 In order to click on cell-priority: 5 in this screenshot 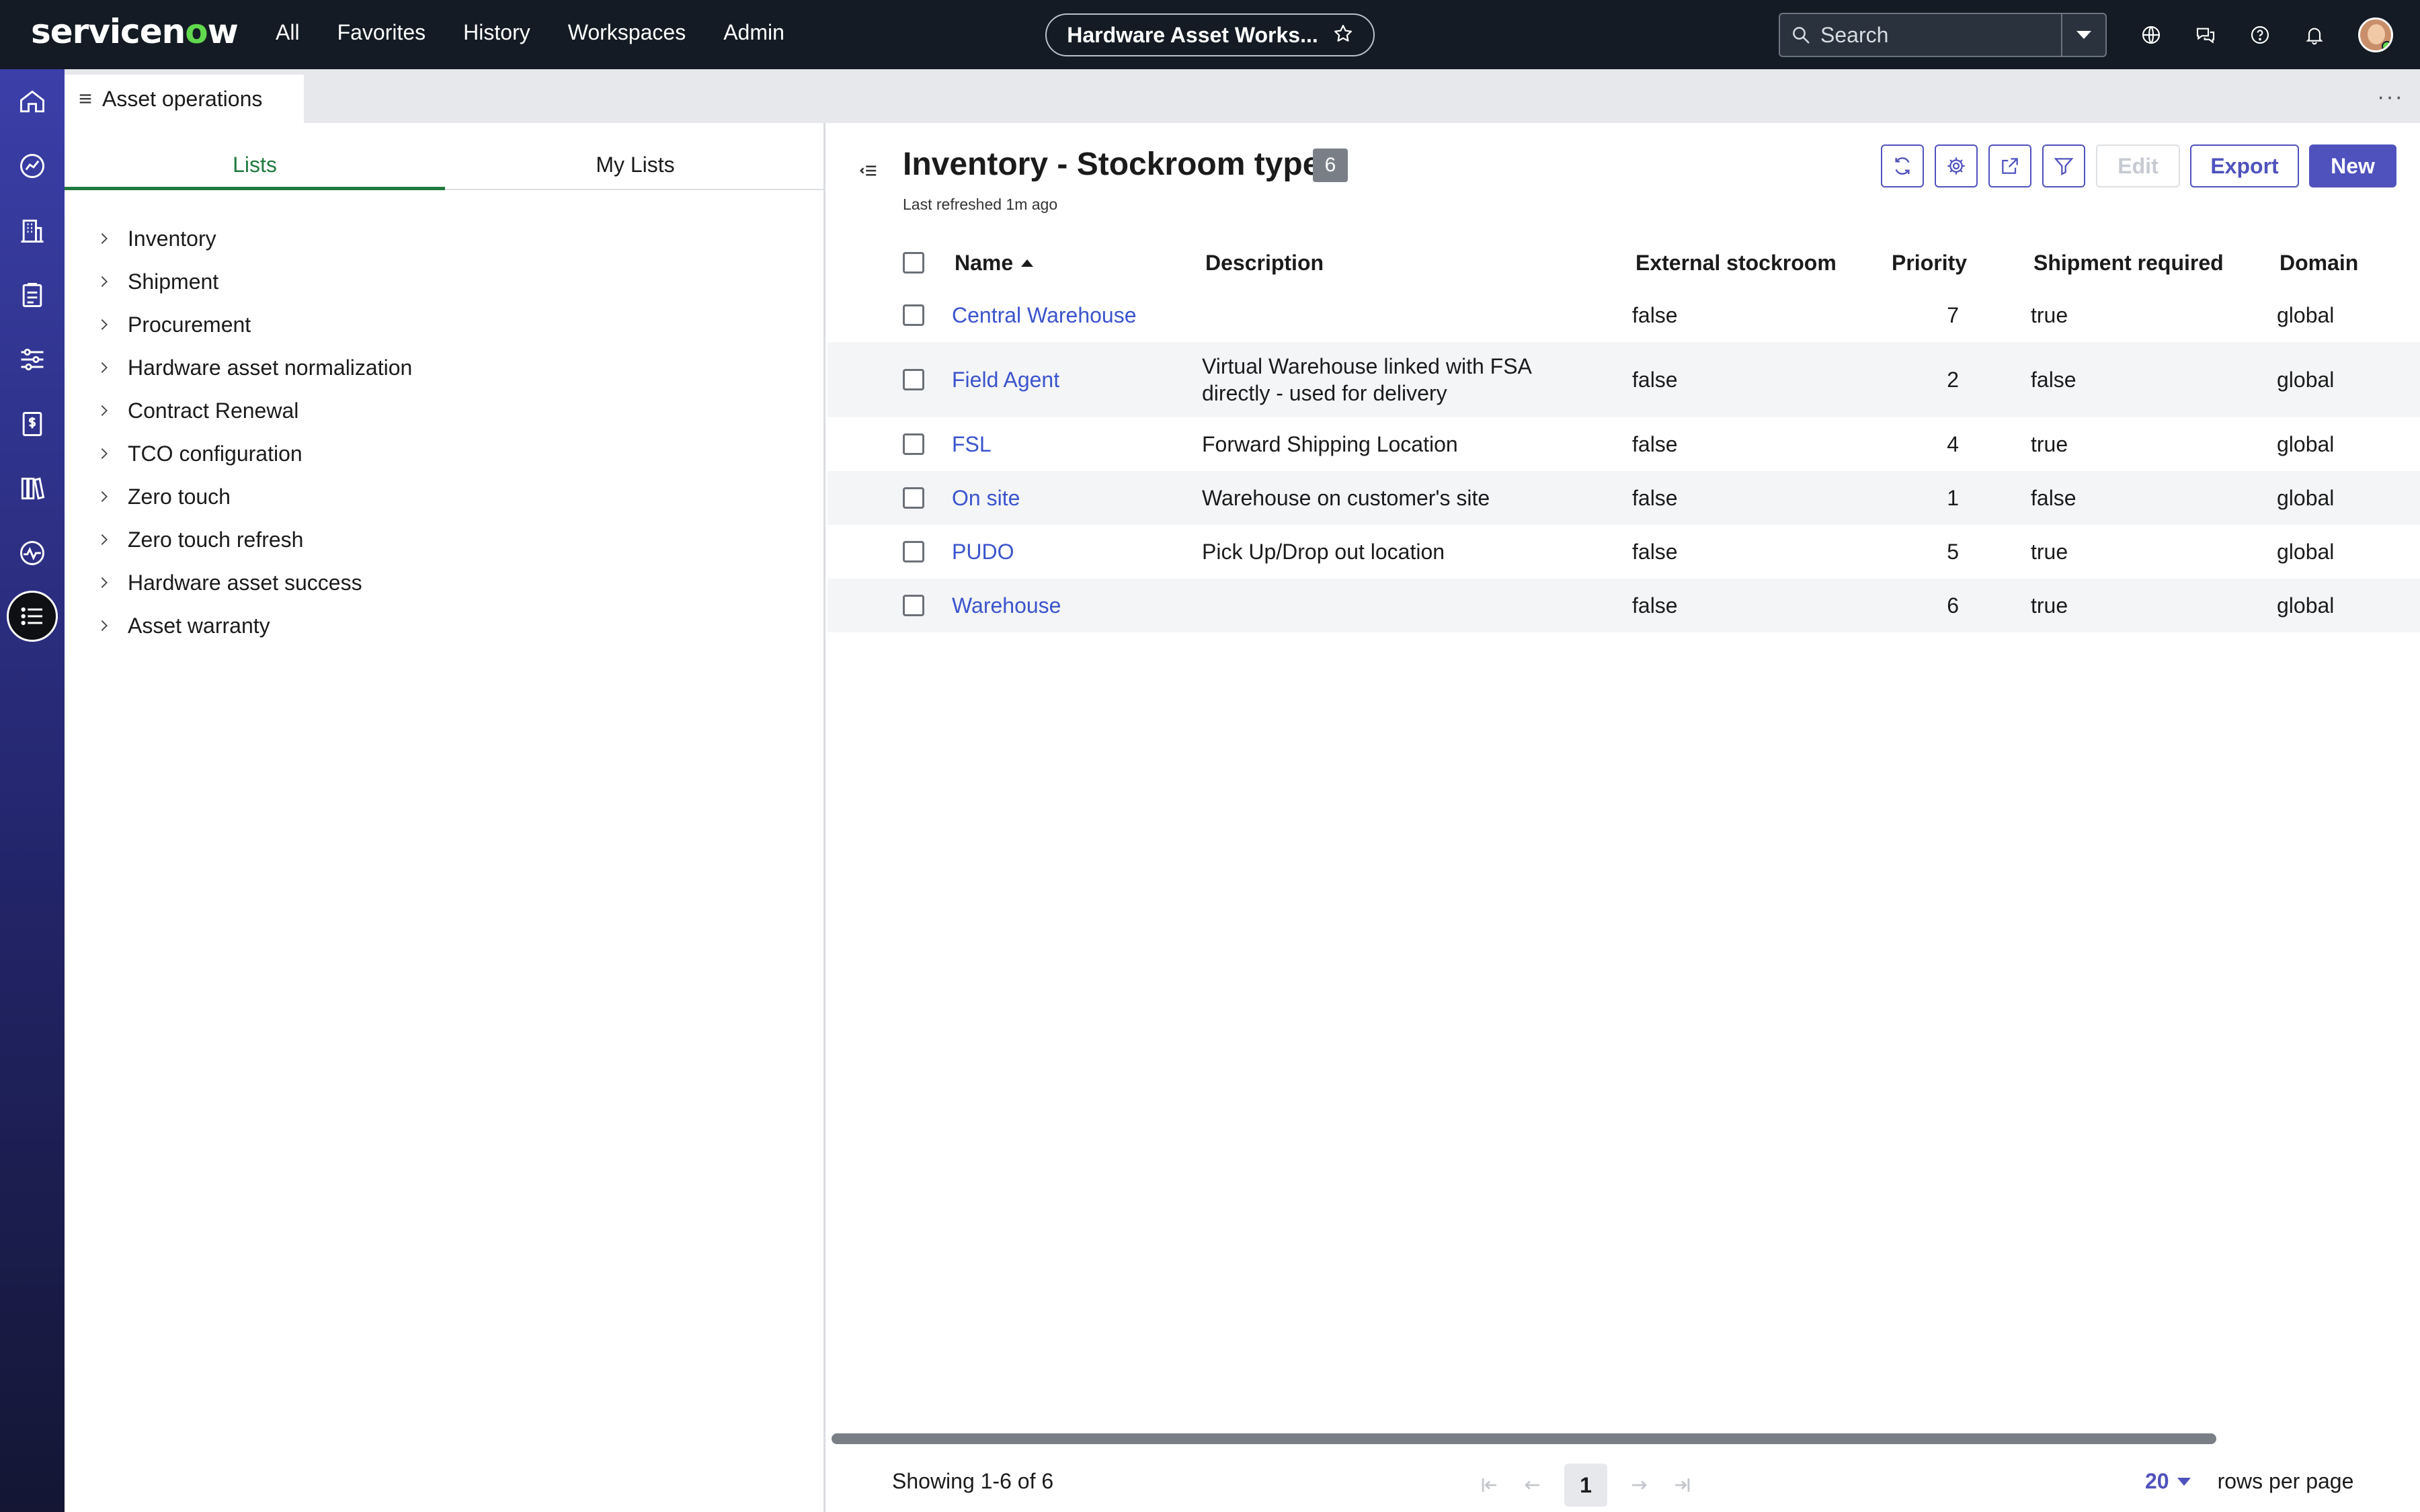, I will do `click(1953, 552)`.